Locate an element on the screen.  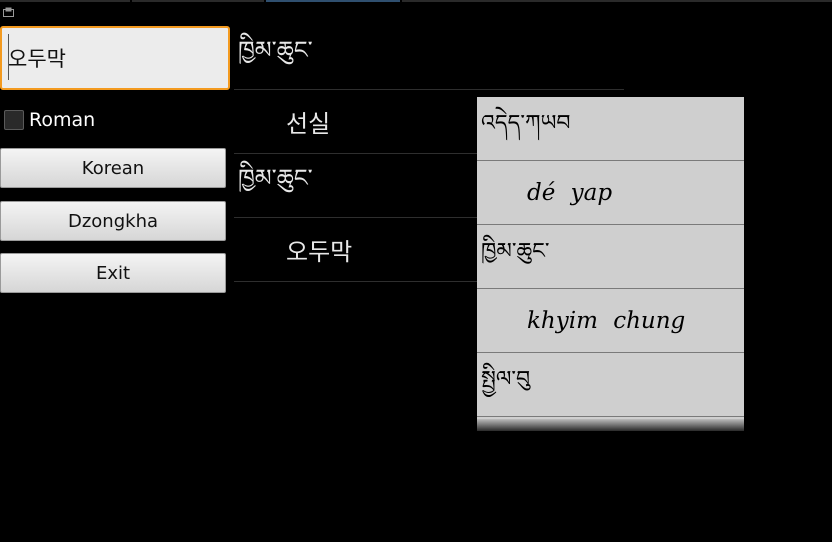
status-bar is located at coordinates (416, 12).